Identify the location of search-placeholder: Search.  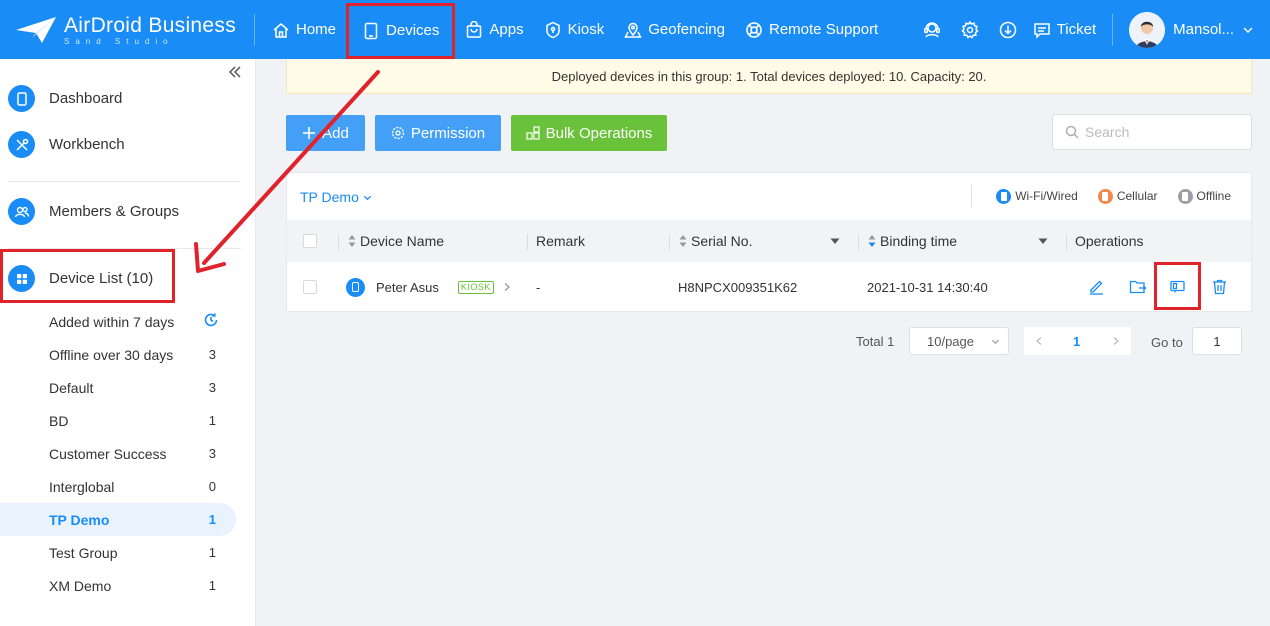
(1107, 132).